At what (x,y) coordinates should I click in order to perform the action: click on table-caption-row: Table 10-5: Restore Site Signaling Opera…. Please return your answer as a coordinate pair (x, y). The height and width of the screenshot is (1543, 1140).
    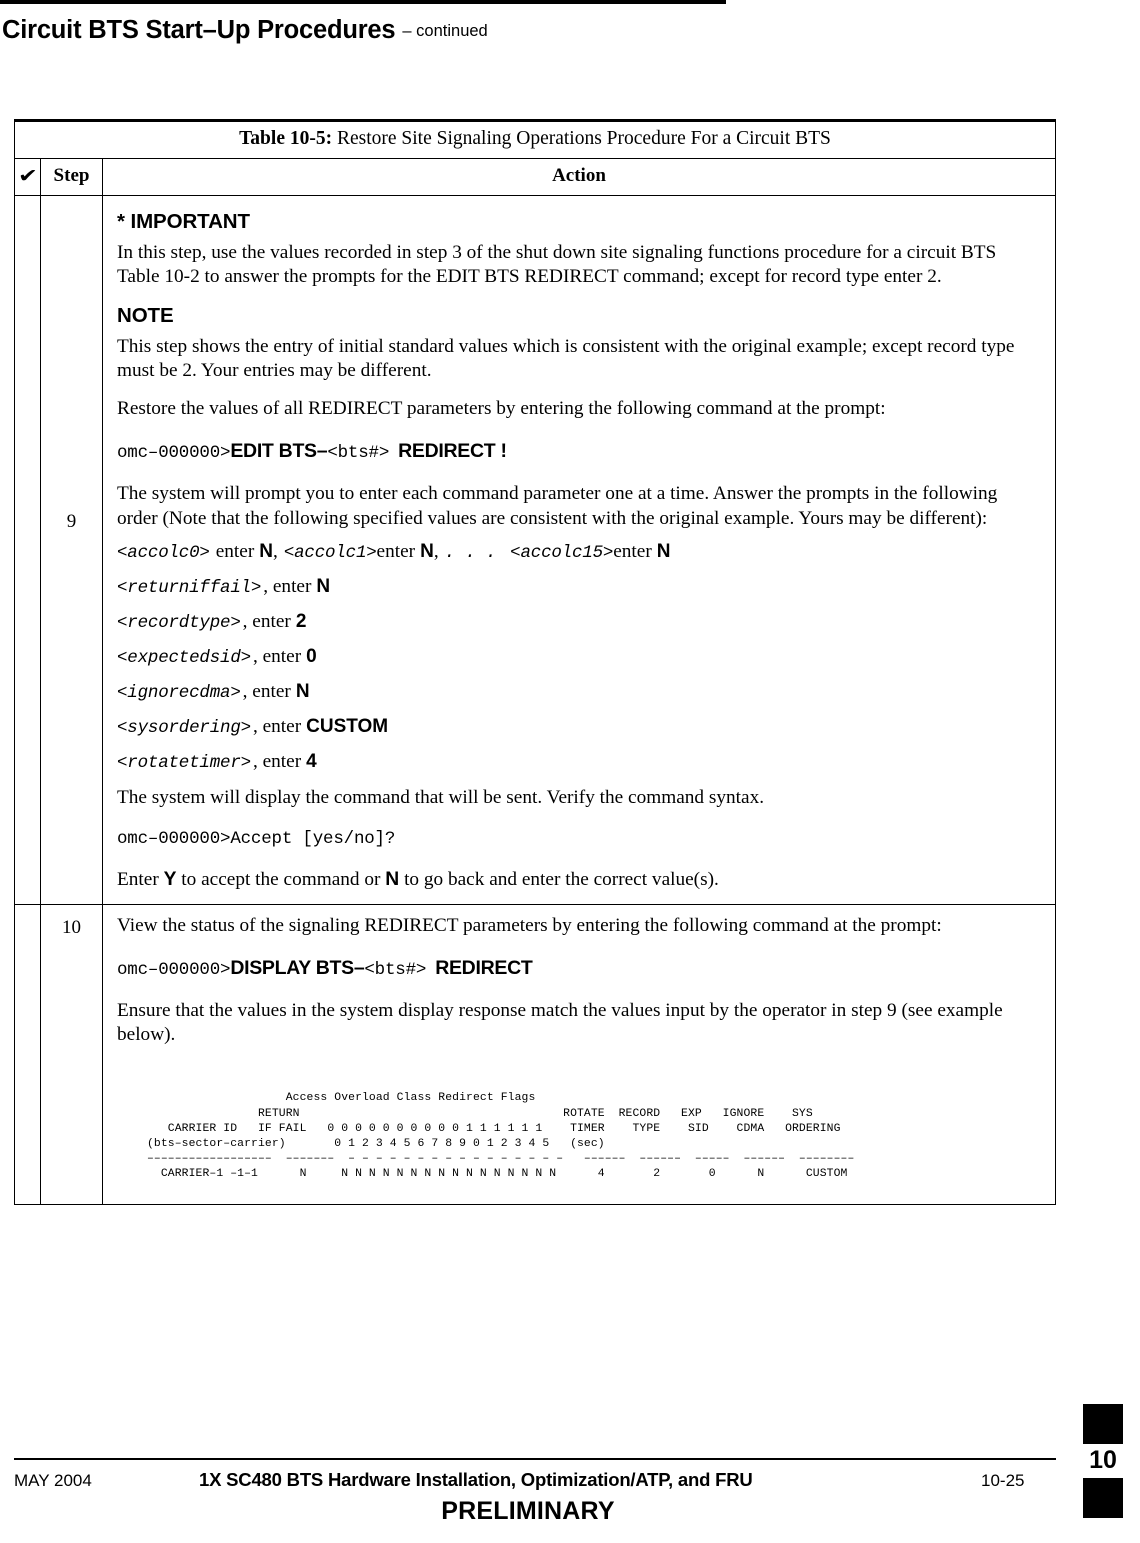
    Looking at the image, I should click on (535, 140).